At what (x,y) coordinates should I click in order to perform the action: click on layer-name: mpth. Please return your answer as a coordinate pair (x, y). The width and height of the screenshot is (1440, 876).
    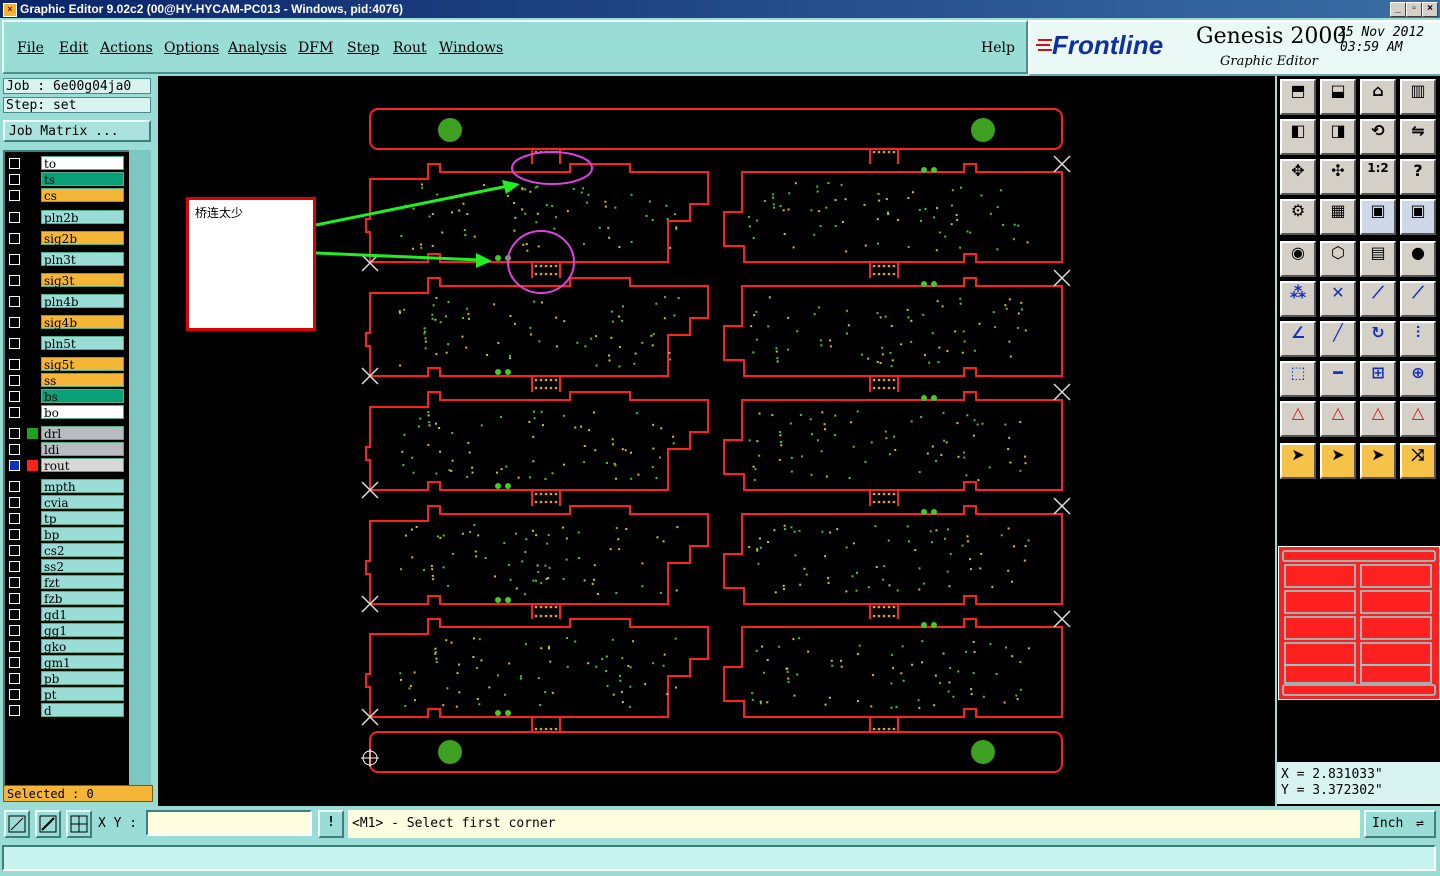
    Looking at the image, I should click on (82, 486).